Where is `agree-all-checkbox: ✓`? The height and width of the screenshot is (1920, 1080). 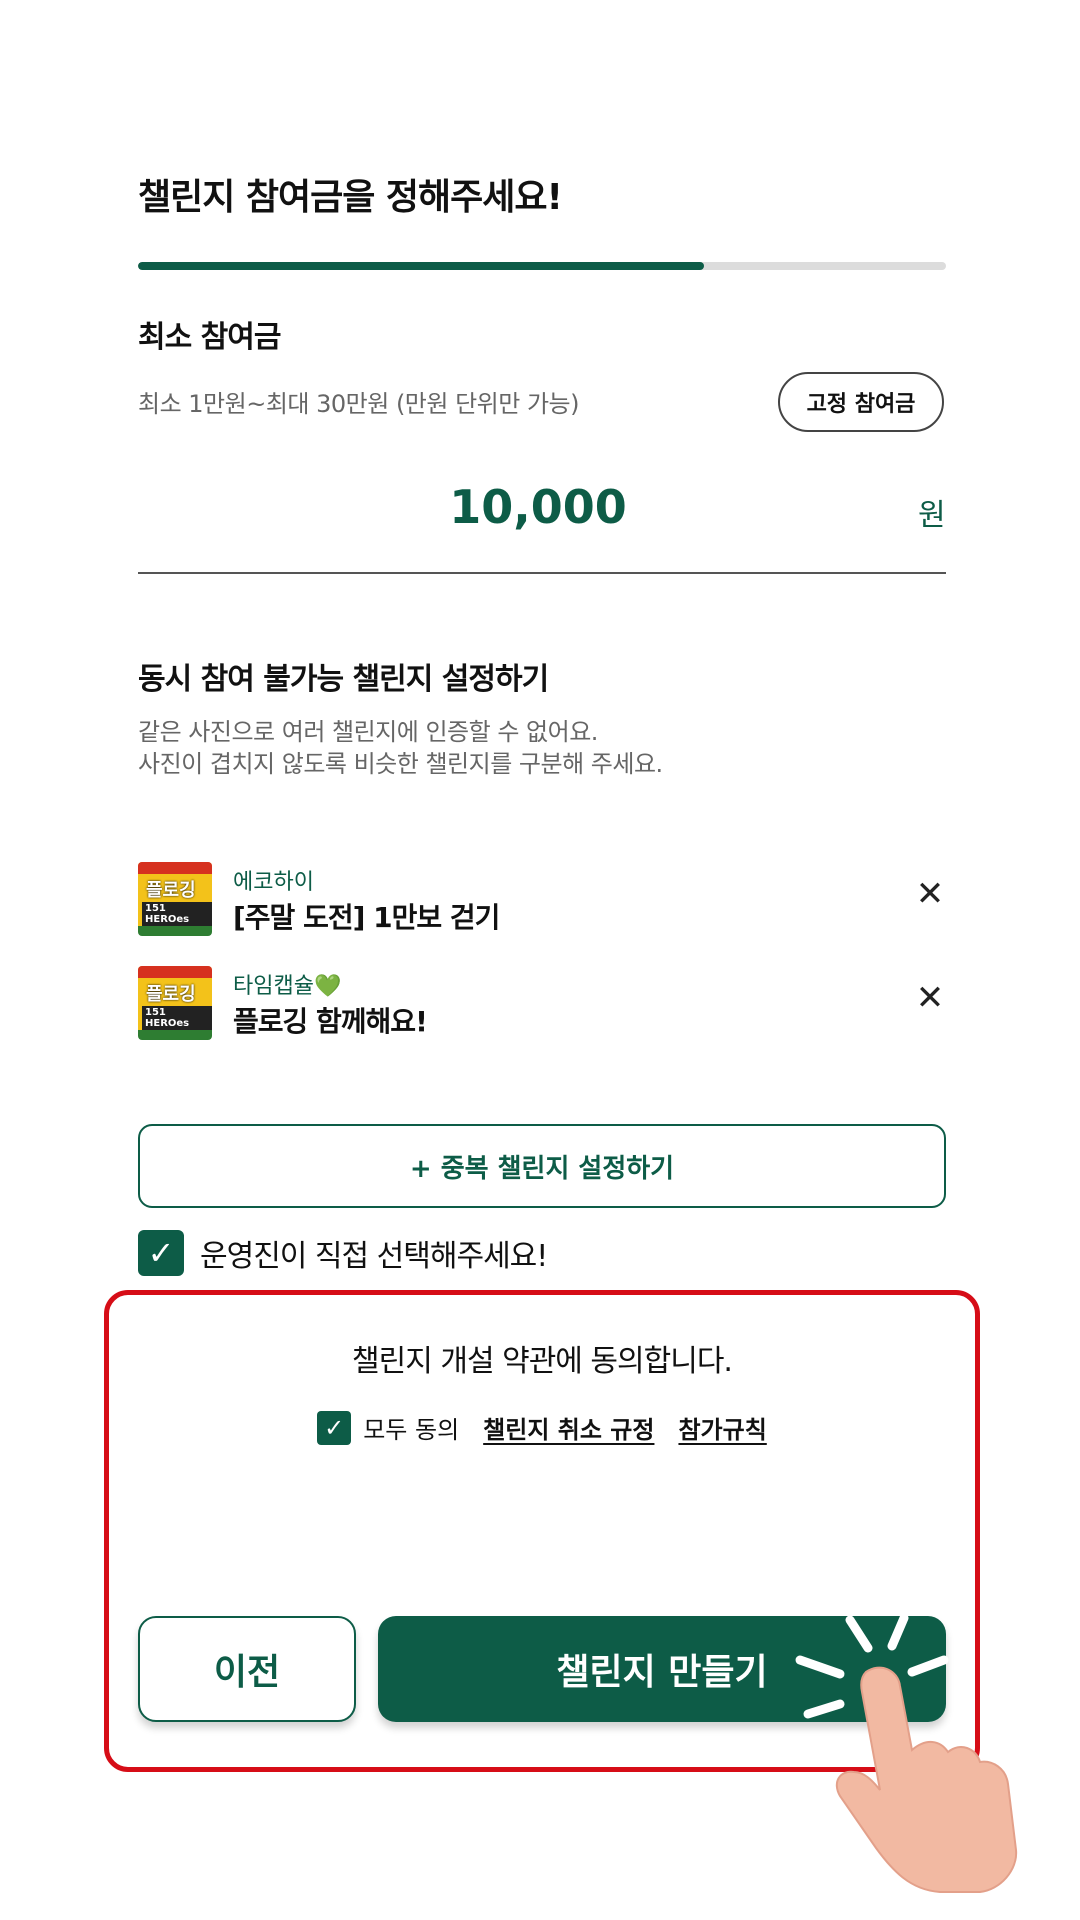 agree-all-checkbox: ✓ is located at coordinates (334, 1427).